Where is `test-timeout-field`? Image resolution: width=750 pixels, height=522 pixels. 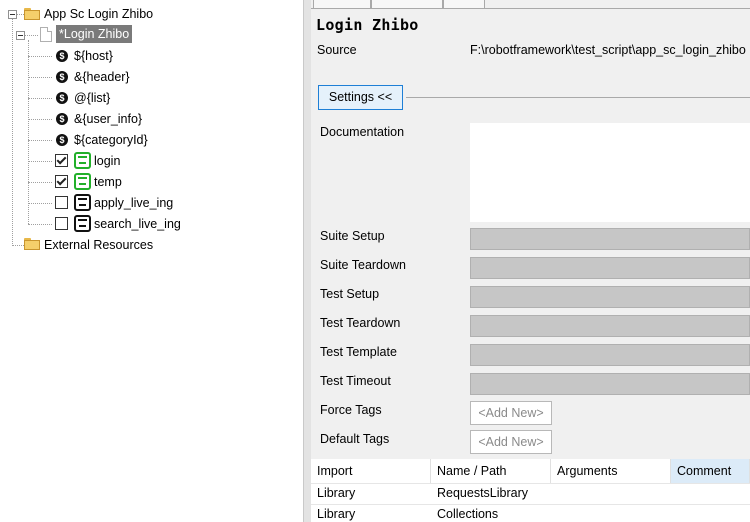
test-timeout-field is located at coordinates (610, 384).